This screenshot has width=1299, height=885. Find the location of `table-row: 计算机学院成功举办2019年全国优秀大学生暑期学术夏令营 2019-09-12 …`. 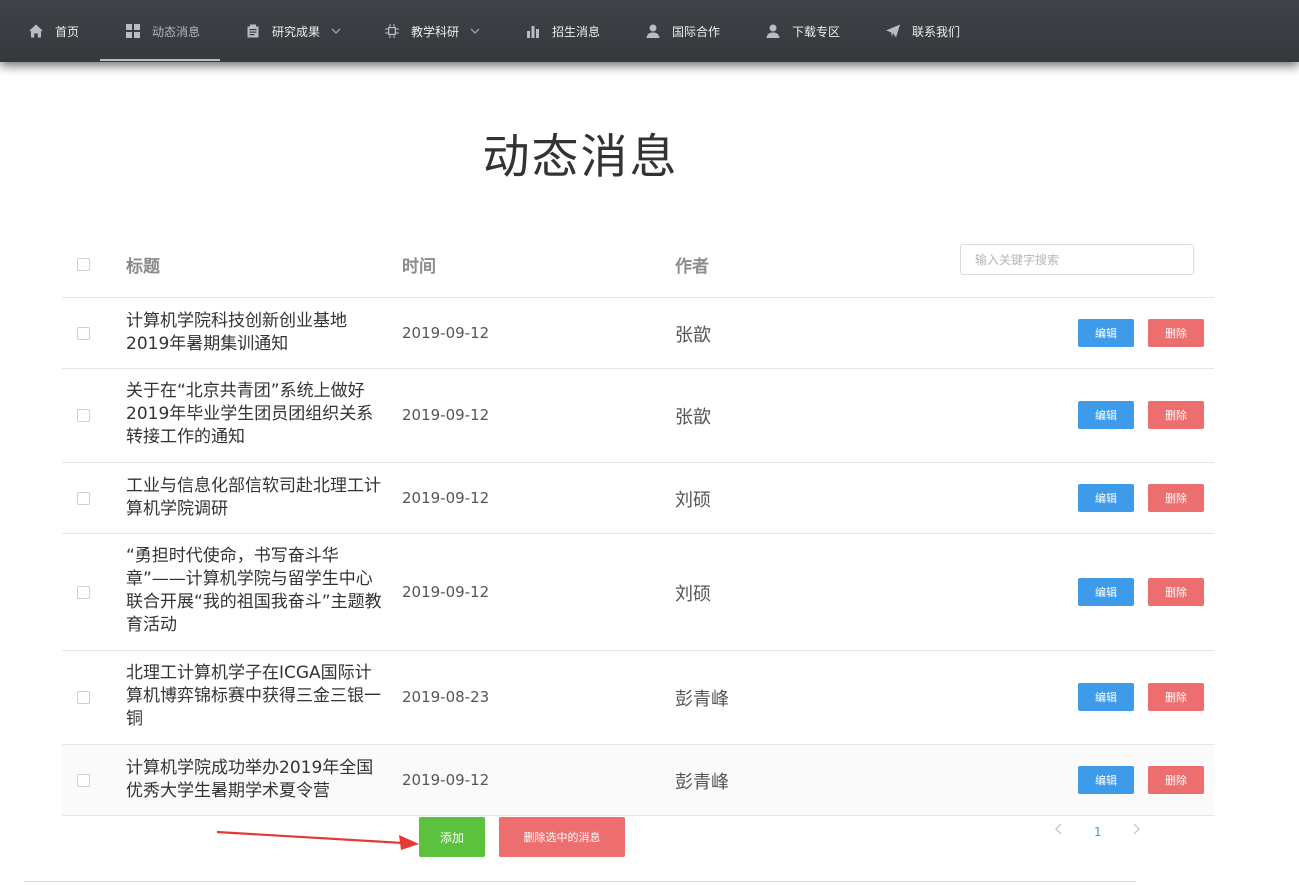

table-row: 计算机学院成功举办2019年全国优秀大学生暑期学术夏令营 2019-09-12 … is located at coordinates (638, 780).